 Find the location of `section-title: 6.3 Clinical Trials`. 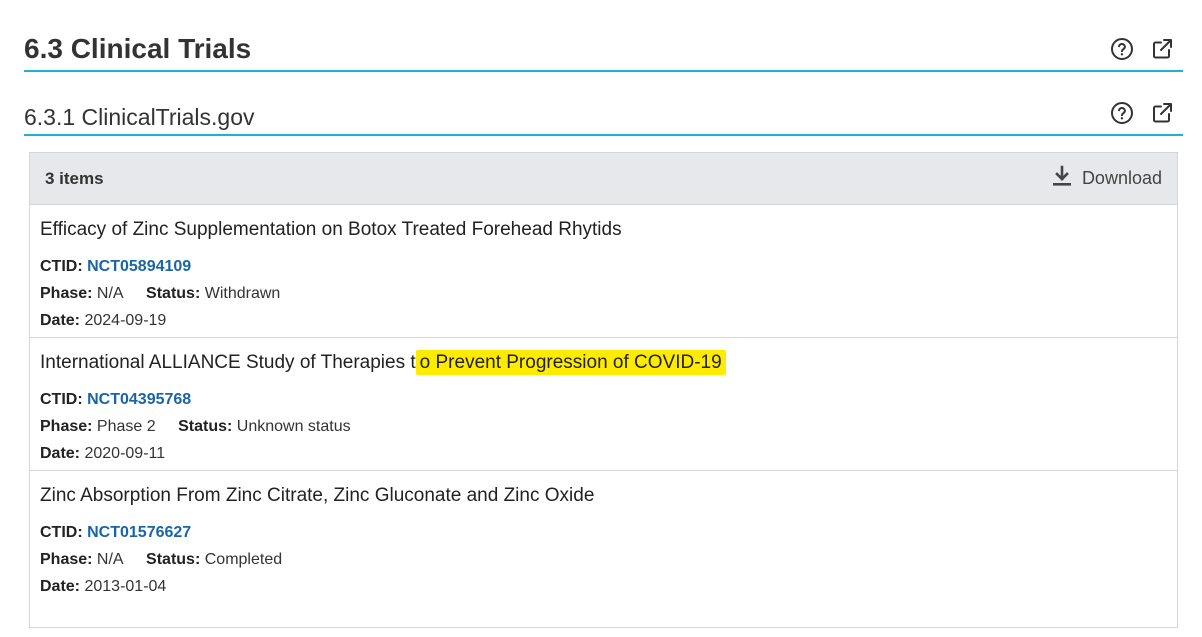

section-title: 6.3 Clinical Trials is located at coordinates (138, 48).